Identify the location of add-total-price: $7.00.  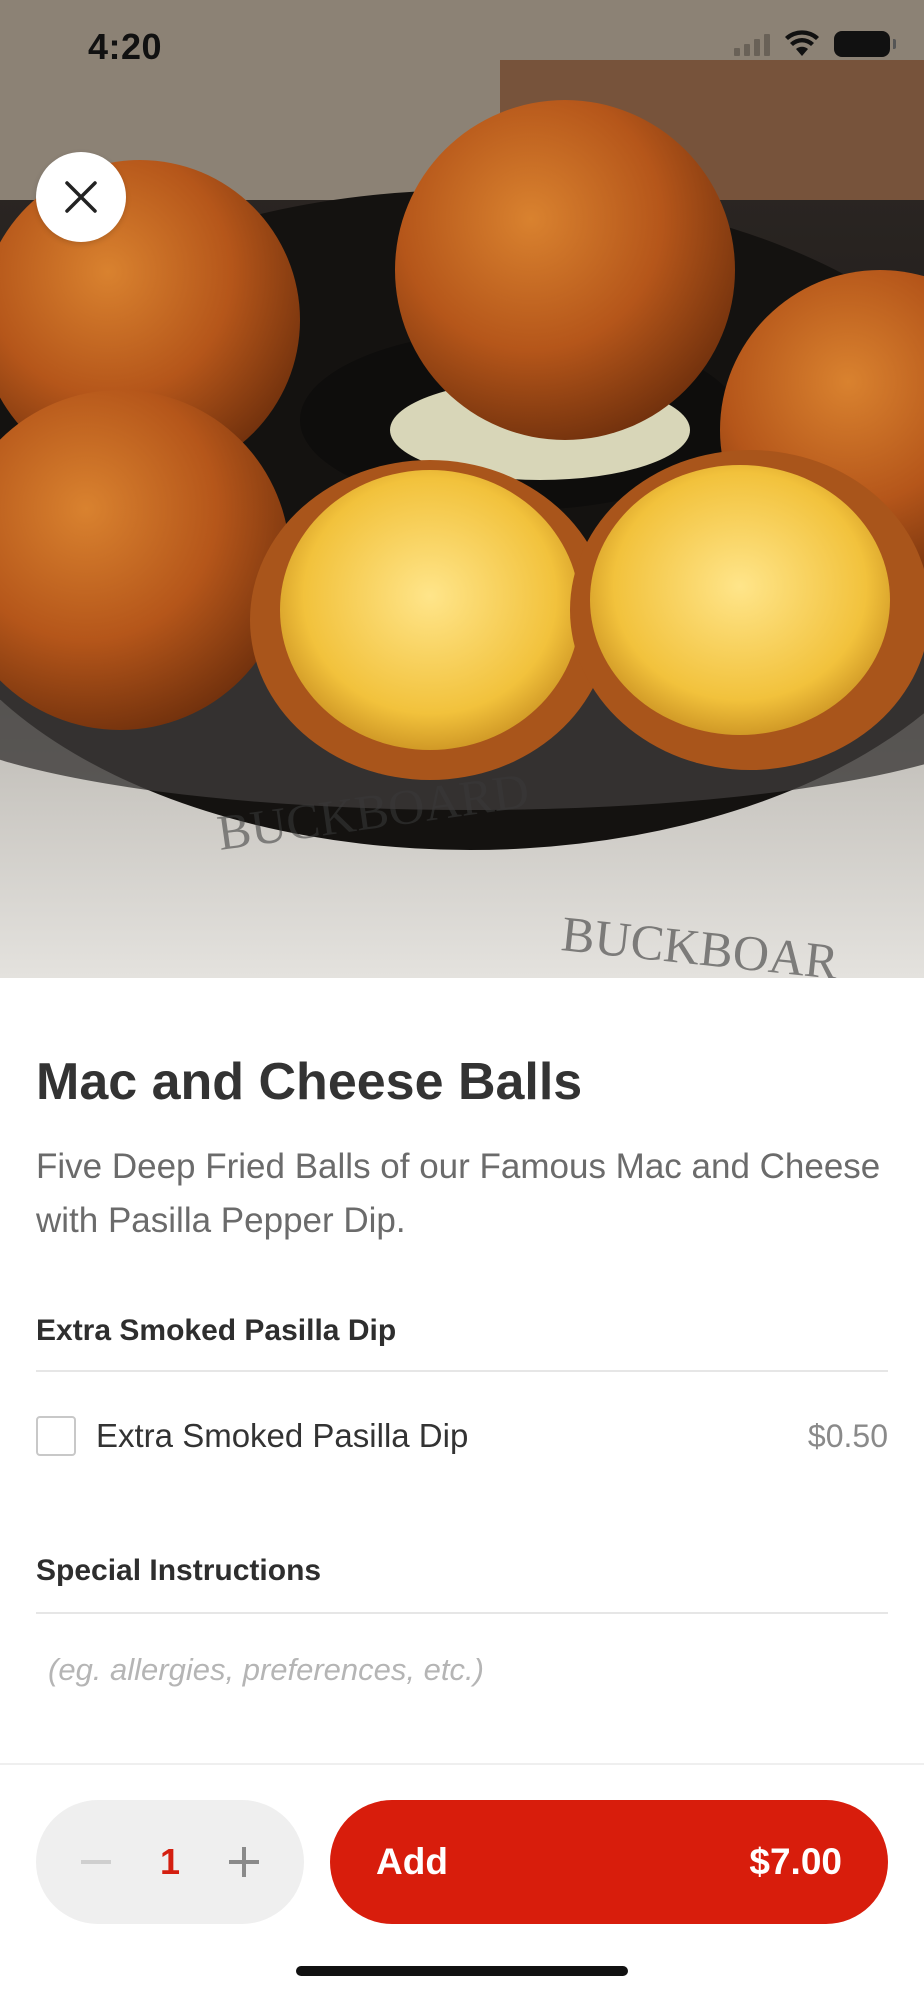
(795, 1861).